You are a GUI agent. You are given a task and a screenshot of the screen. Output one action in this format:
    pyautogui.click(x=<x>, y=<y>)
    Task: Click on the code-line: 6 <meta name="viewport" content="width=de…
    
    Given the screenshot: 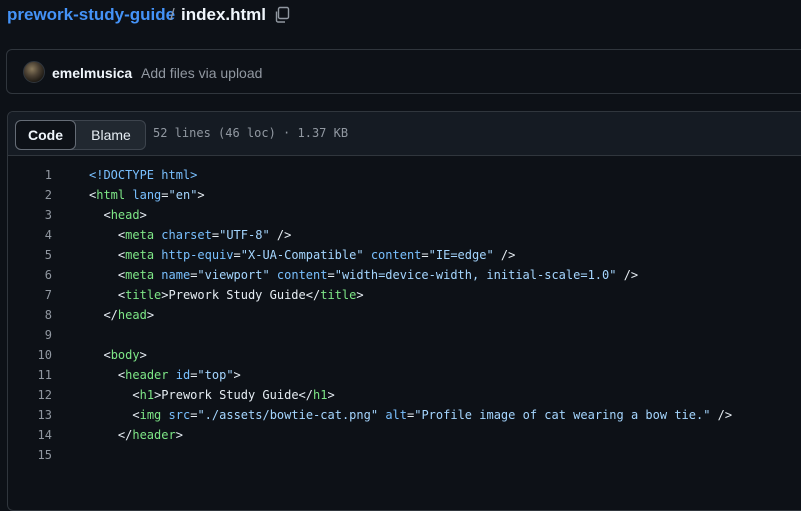 What is the action you would take?
    pyautogui.click(x=404, y=275)
    